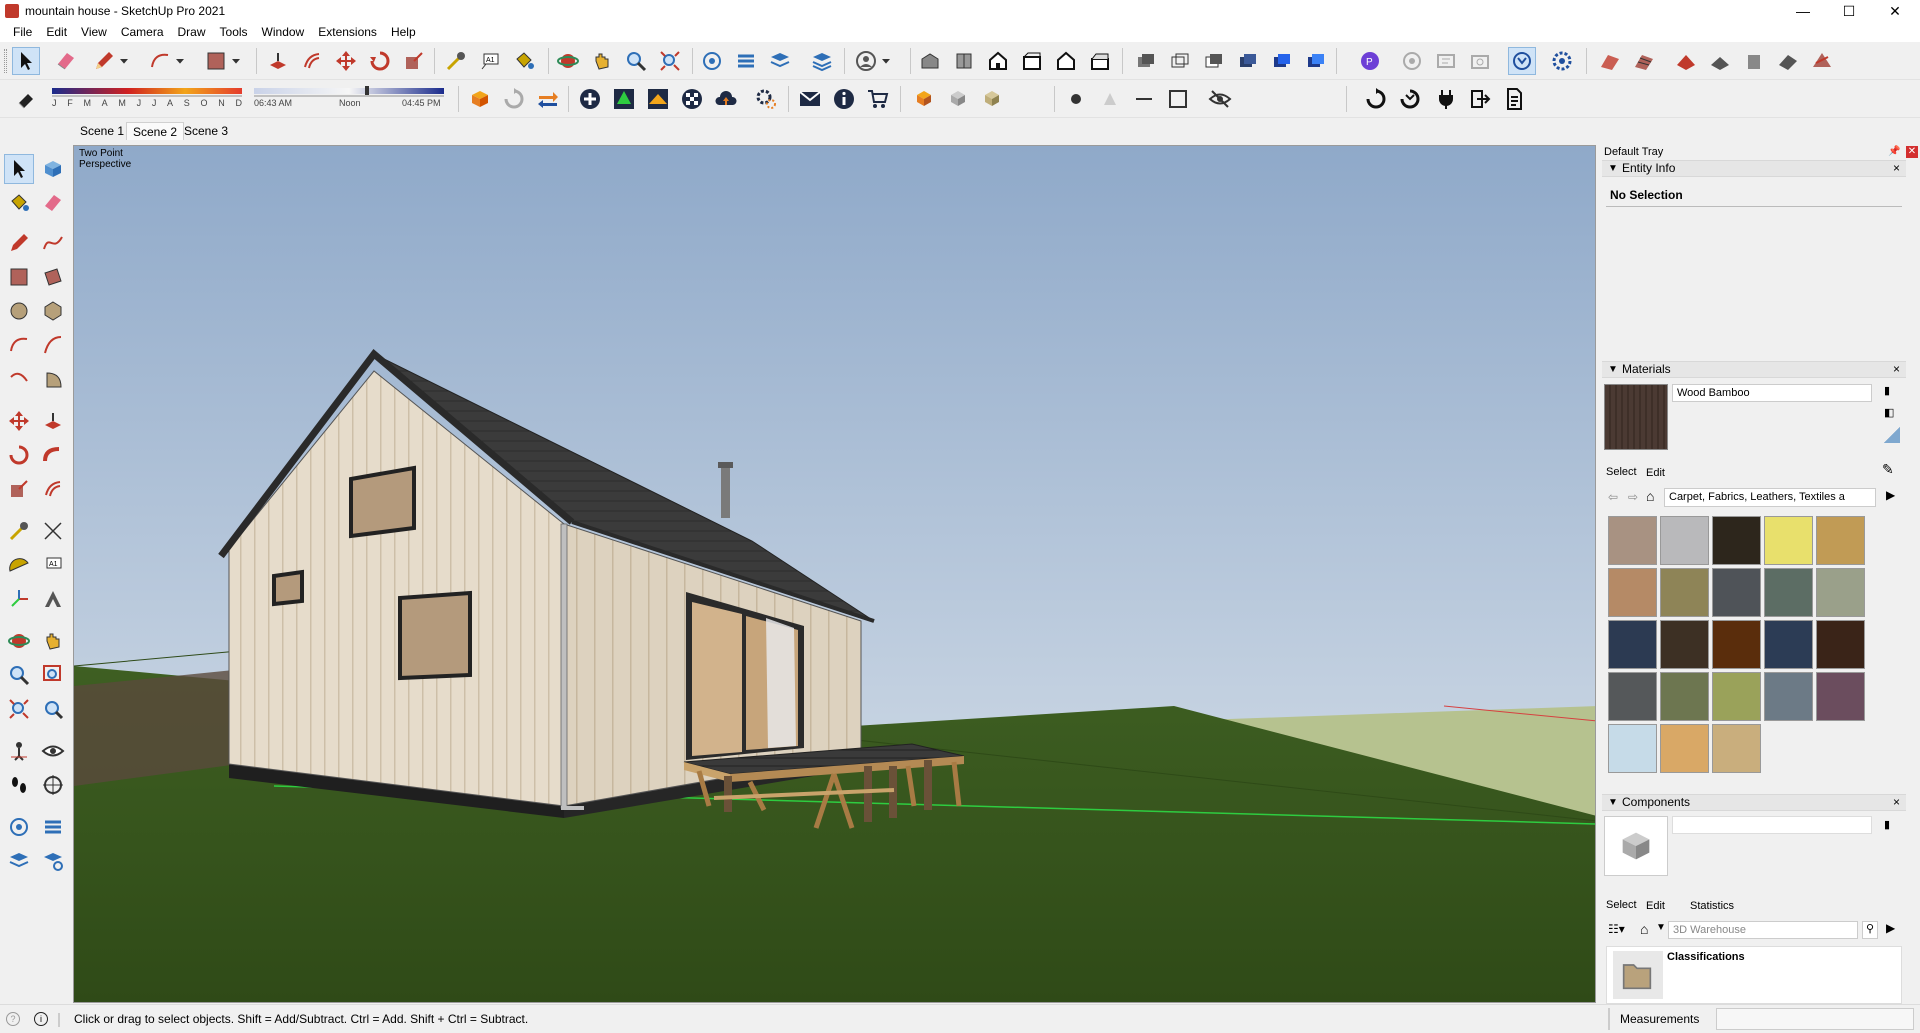 This screenshot has width=1920, height=1033. What do you see at coordinates (844, 99) in the screenshot?
I see `info-button` at bounding box center [844, 99].